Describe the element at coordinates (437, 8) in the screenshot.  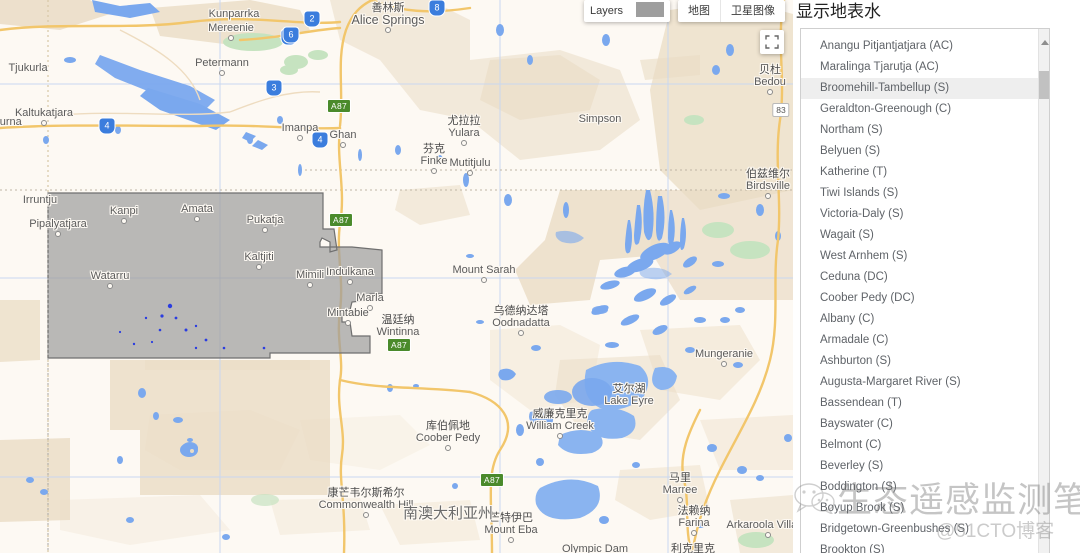
I see `route-shield-8: 8` at that location.